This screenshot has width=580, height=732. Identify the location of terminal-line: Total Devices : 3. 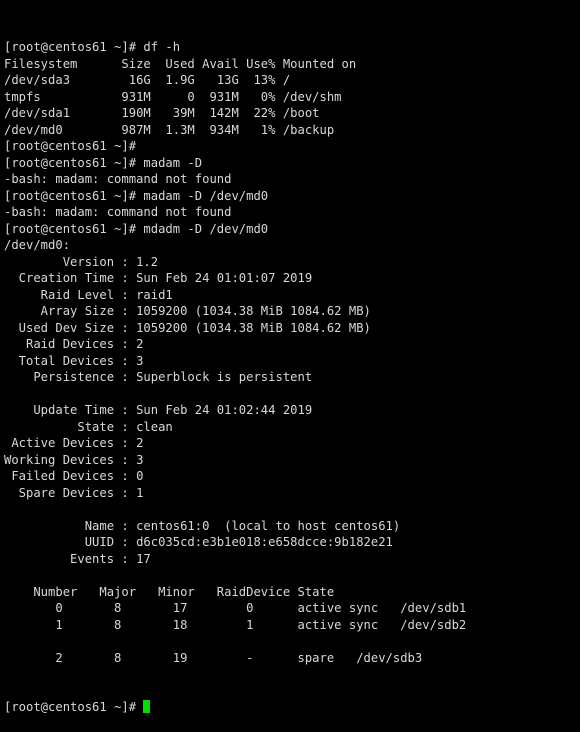
(74, 360).